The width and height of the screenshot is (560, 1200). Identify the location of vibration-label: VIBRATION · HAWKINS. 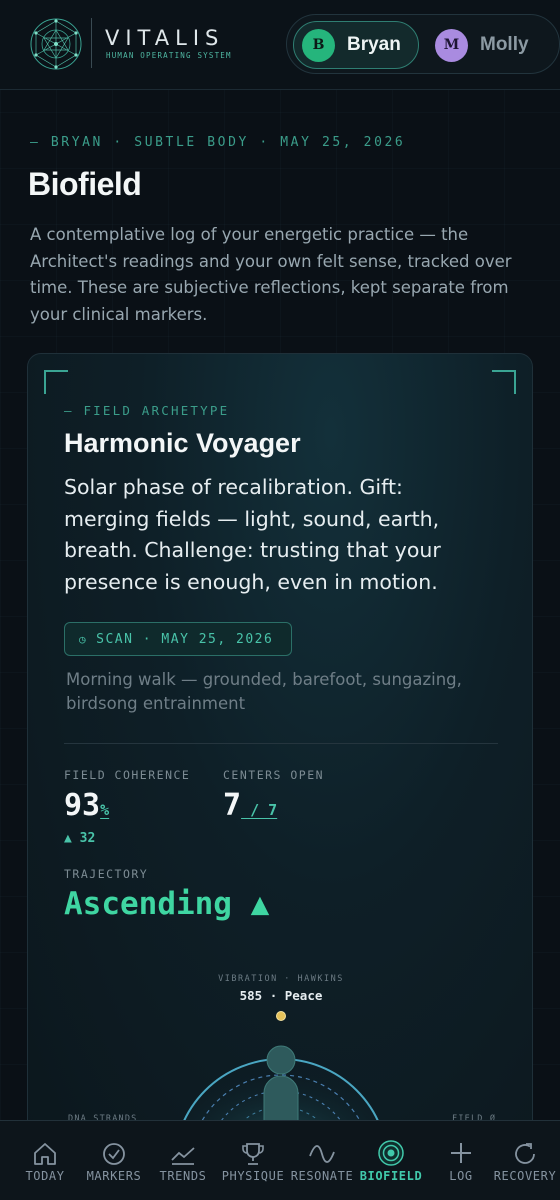
(281, 979).